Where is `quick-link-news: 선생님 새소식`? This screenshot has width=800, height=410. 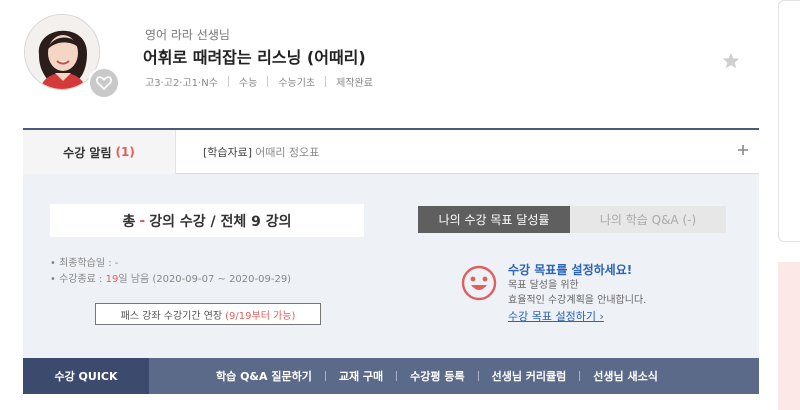 quick-link-news: 선생님 새소식 is located at coordinates (625, 376).